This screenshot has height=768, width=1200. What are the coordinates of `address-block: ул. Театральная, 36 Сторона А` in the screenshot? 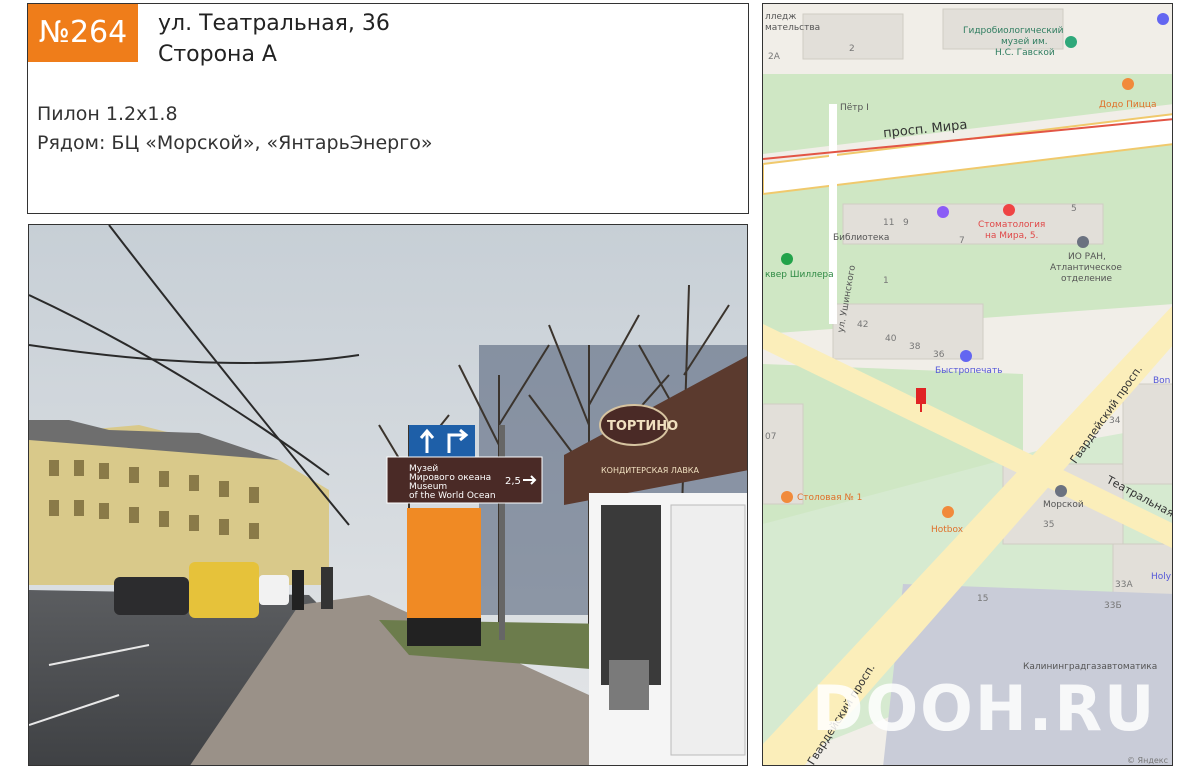 It's located at (274, 39).